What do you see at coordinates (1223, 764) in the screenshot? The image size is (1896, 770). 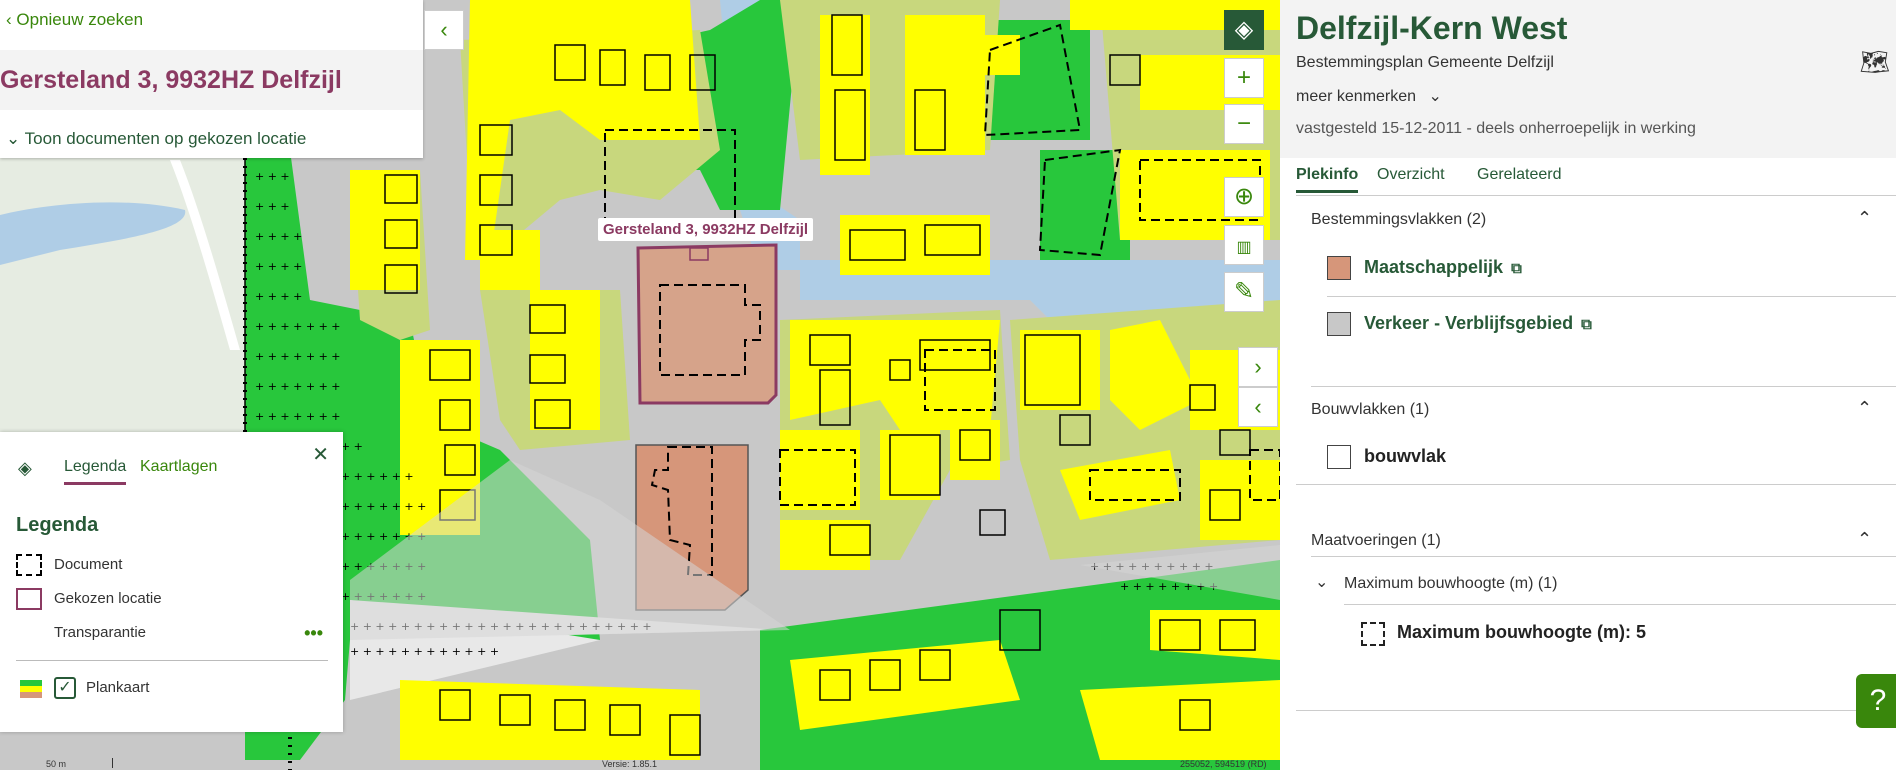 I see `coordinates-text: 255052, 594519 (RD)` at bounding box center [1223, 764].